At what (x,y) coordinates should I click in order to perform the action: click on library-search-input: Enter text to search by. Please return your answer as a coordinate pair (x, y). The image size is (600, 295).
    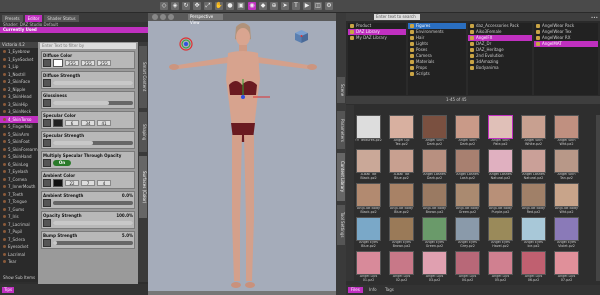
    Looking at the image, I should click on (397, 19).